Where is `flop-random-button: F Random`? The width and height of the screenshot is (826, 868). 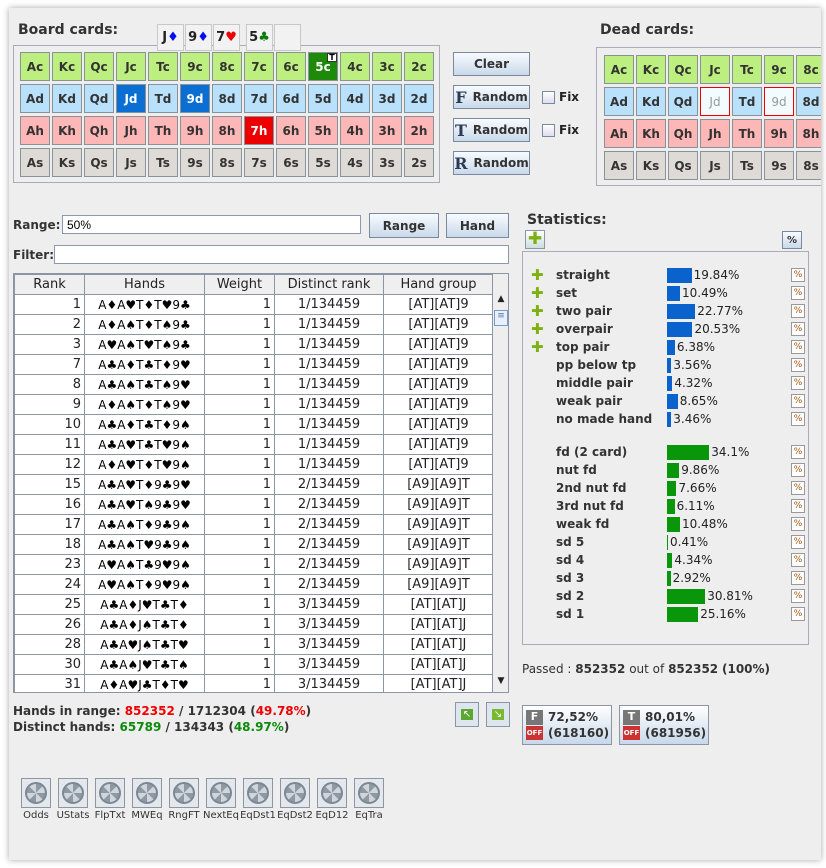 flop-random-button: F Random is located at coordinates (491, 97).